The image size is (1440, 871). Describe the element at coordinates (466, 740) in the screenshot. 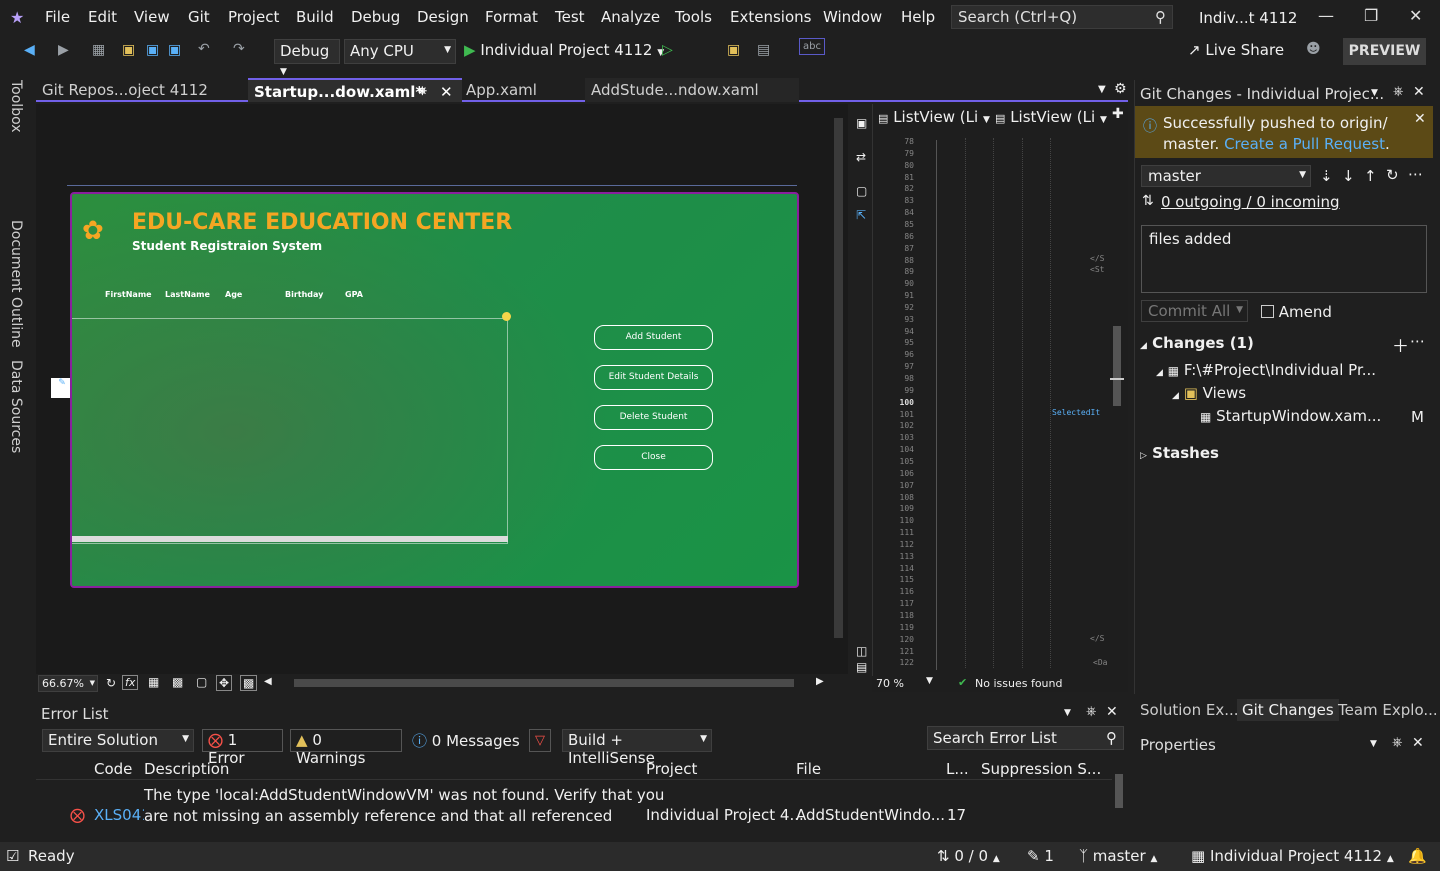

I see `messages-filter-button: ⓘ 0 Messages` at that location.